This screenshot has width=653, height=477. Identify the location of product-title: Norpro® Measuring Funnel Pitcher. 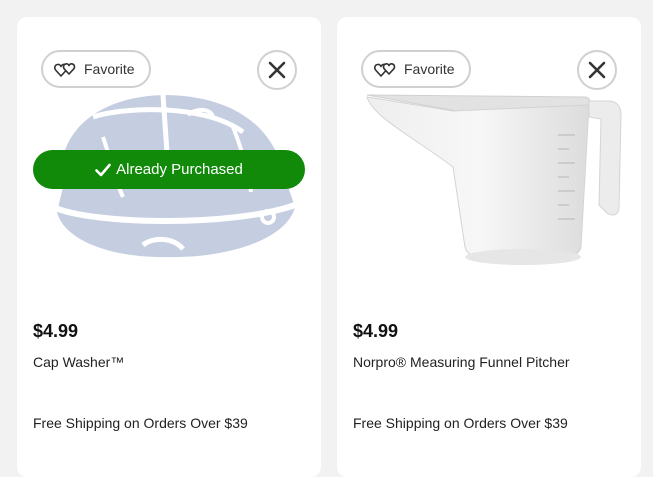
(461, 362).